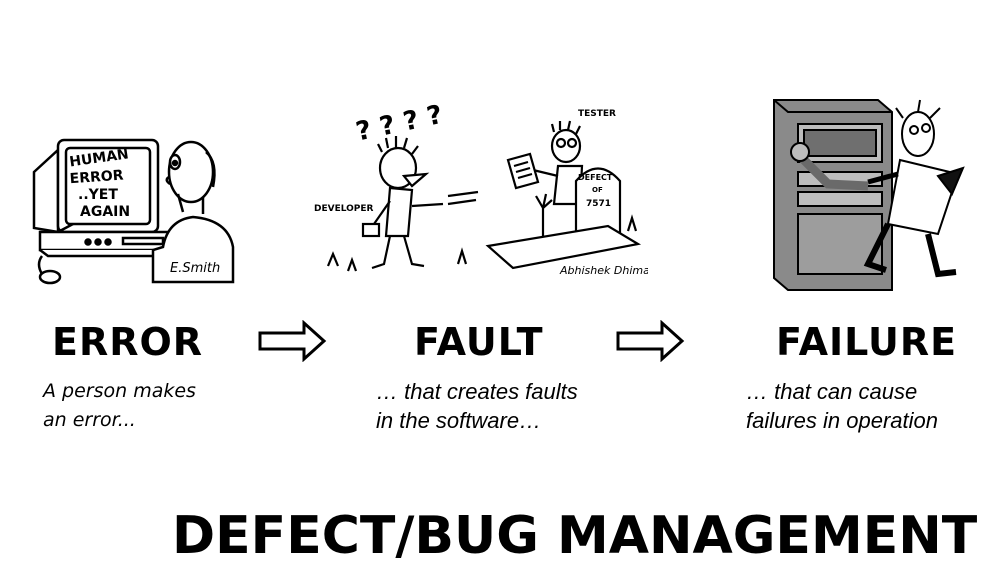 The image size is (997, 577). Describe the element at coordinates (105, 212) in the screenshot. I see `screen-text-4: AGAIN` at that location.